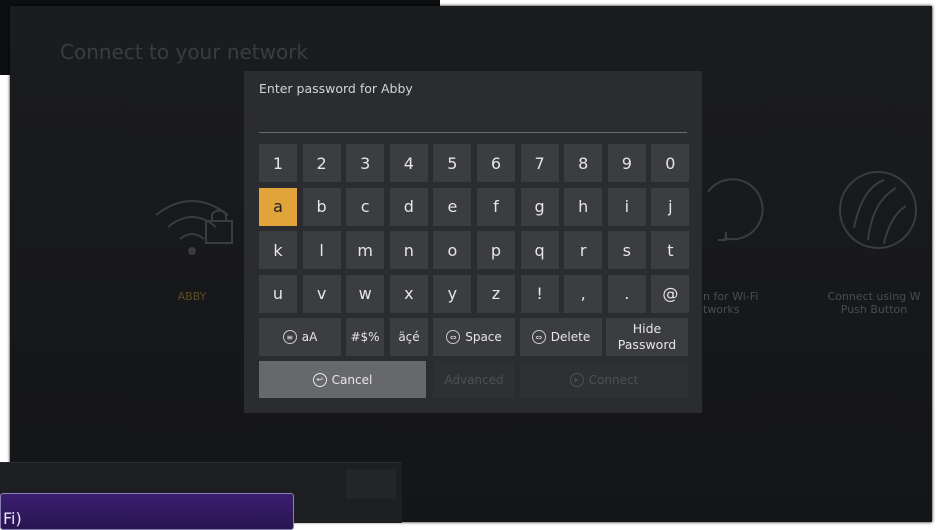  I want to click on rescan-icon, so click(735, 209).